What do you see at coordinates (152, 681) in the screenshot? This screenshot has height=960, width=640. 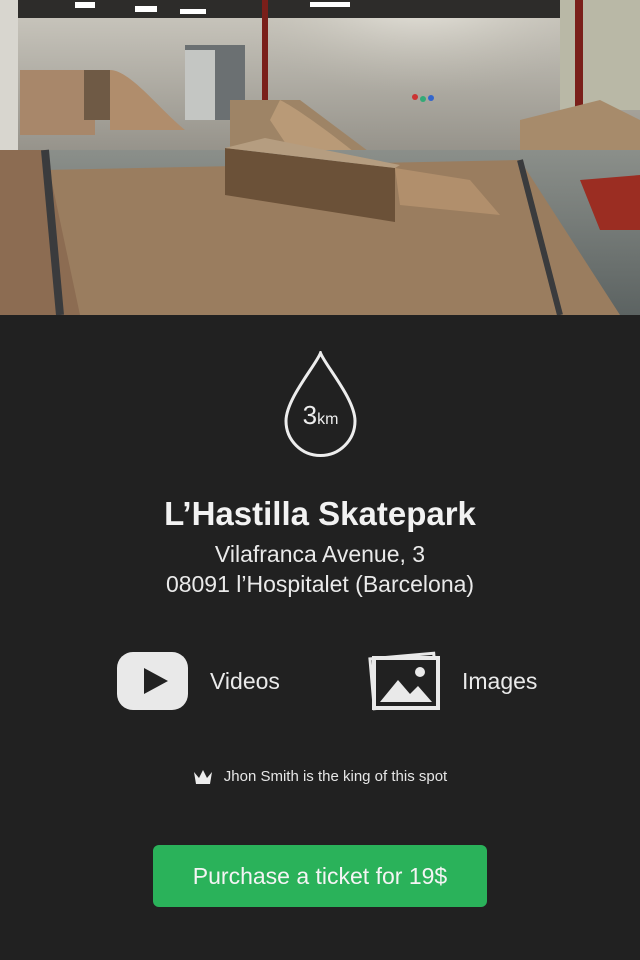 I see `play-icon` at bounding box center [152, 681].